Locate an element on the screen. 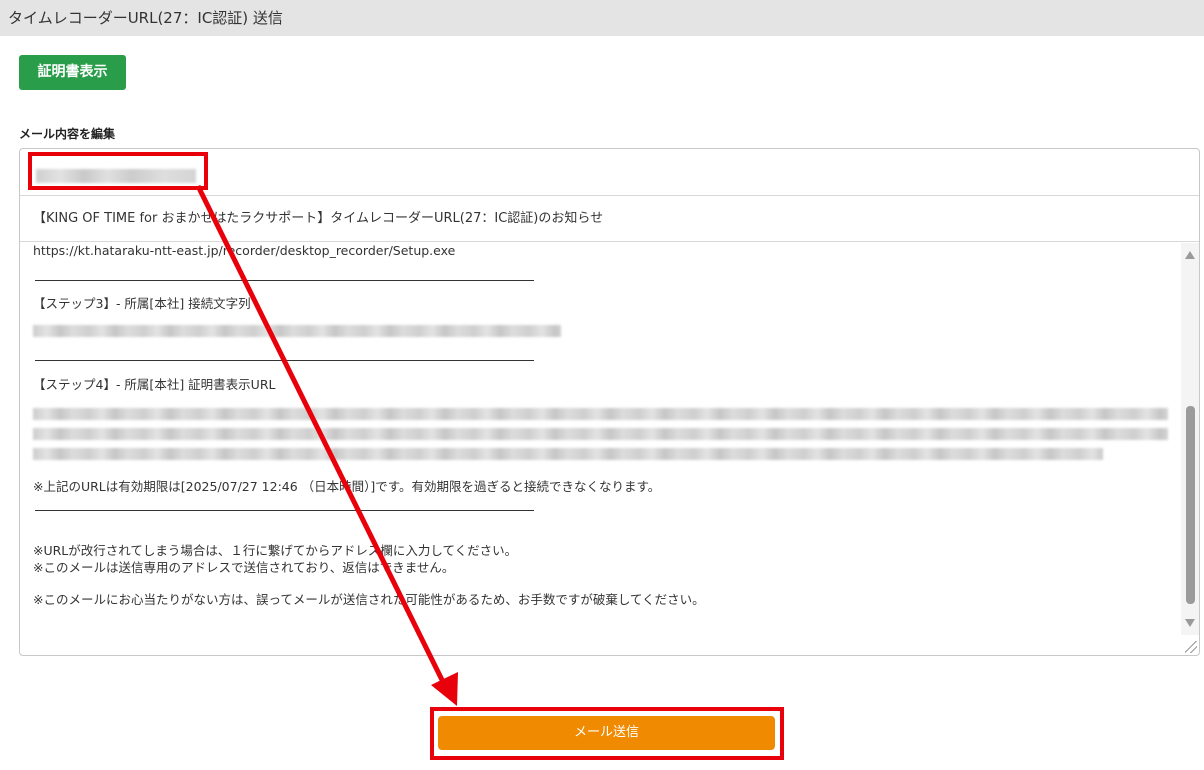  step4-heading: 【ステップ4】- 所属[本社] 証明書表示URL is located at coordinates (154, 384).